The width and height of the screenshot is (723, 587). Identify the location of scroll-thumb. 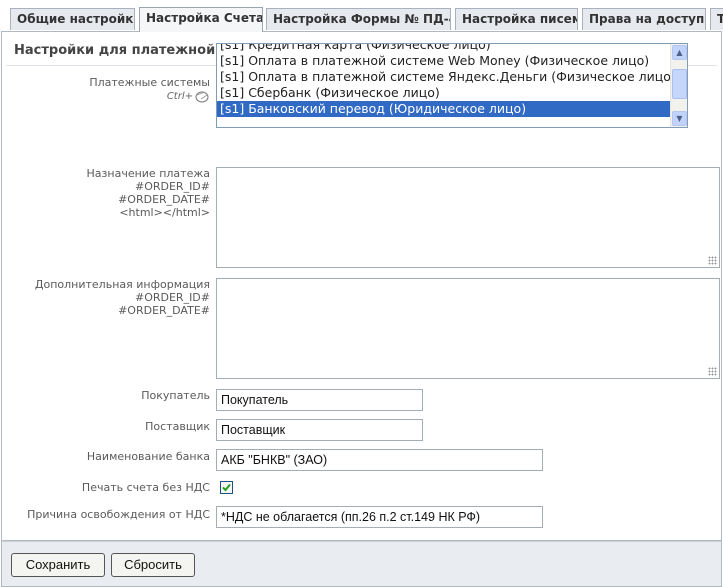
(679, 84).